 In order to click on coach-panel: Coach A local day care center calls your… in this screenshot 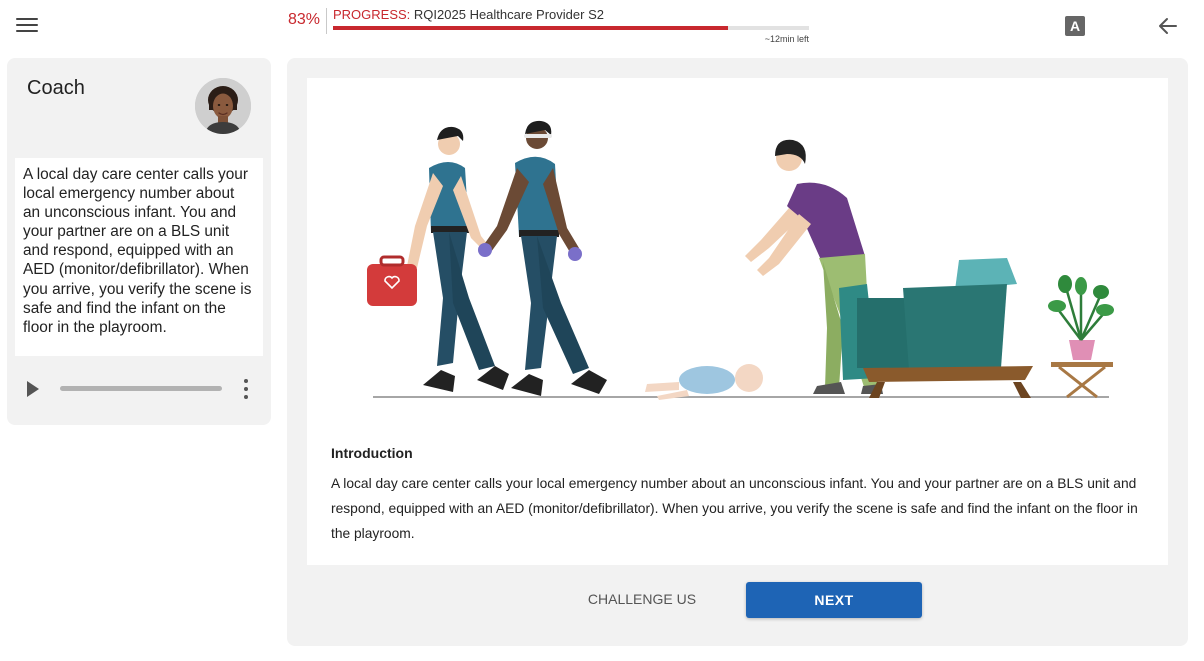, I will do `click(139, 241)`.